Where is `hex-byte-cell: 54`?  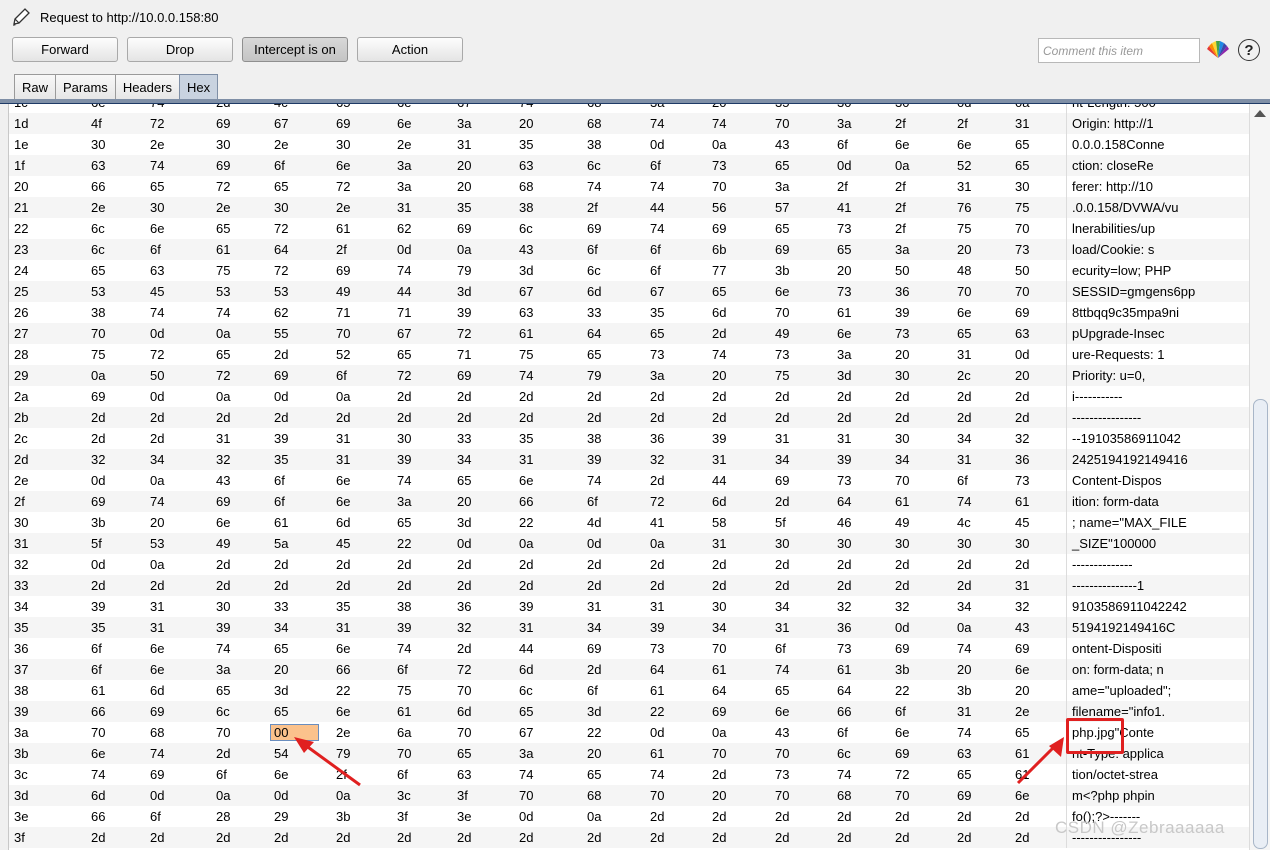 hex-byte-cell: 54 is located at coordinates (281, 753).